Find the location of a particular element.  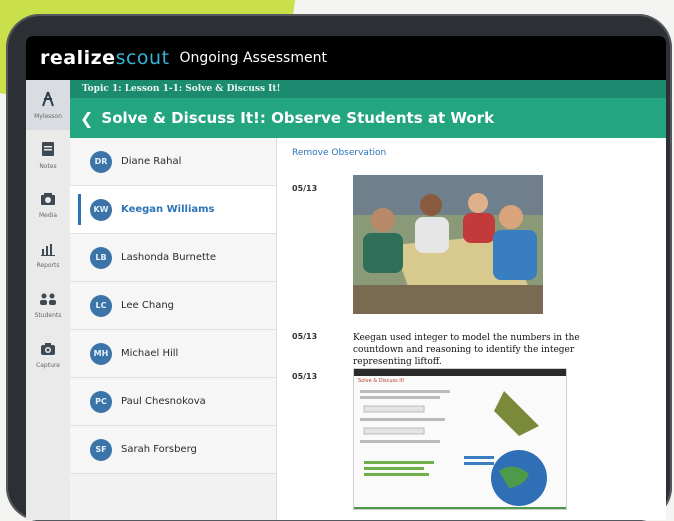

media-icon is located at coordinates (48, 201).